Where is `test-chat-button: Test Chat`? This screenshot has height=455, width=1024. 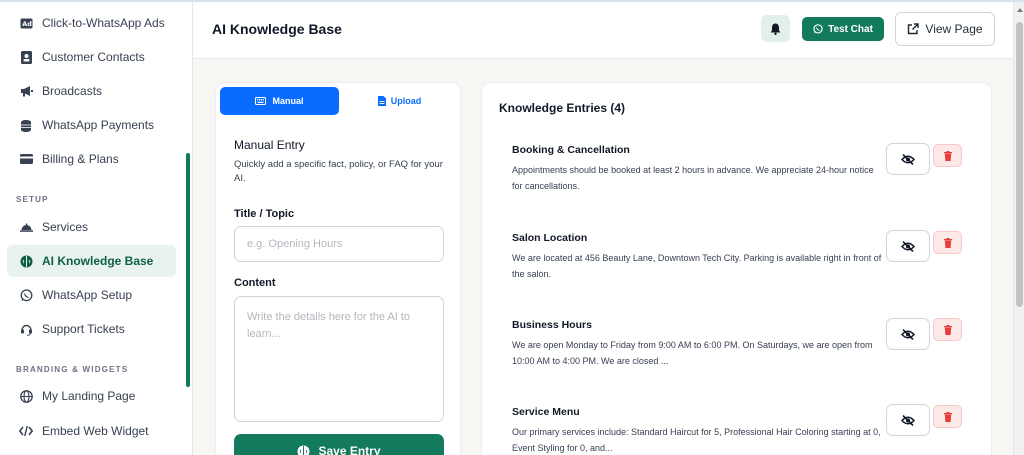
test-chat-button: Test Chat is located at coordinates (843, 29).